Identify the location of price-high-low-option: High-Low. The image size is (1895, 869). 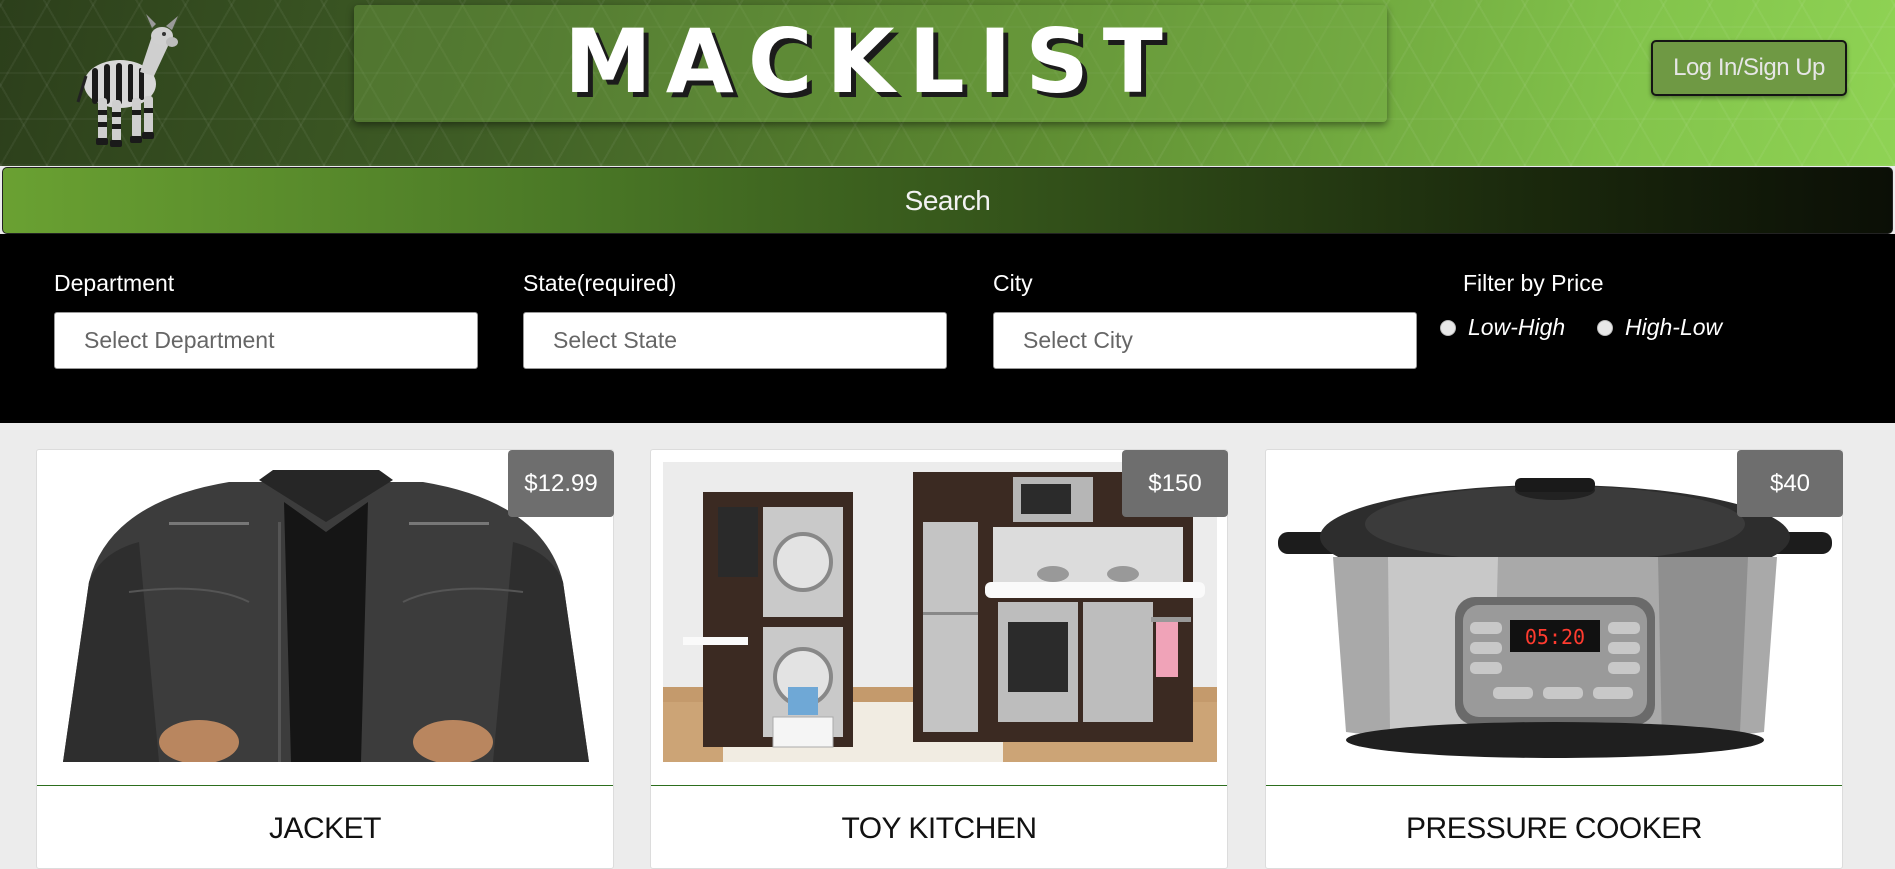
(1659, 327).